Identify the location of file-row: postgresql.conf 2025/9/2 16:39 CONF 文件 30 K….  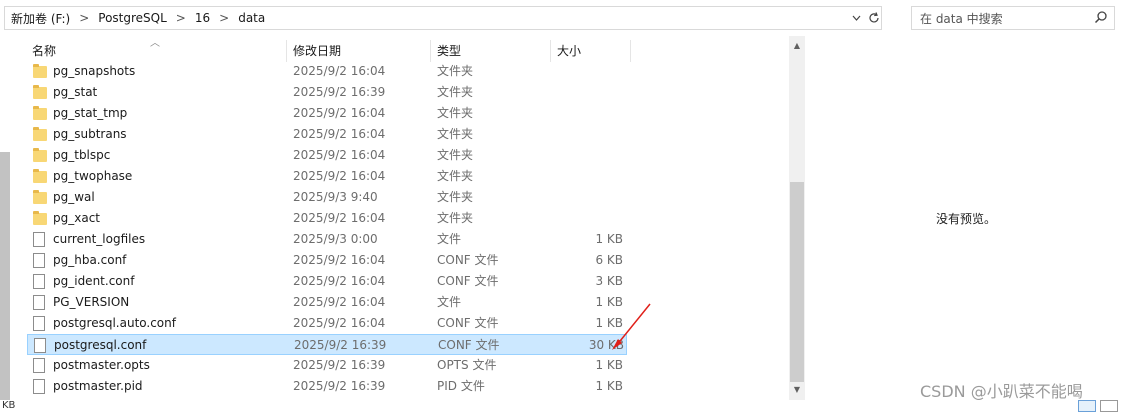
(327, 344).